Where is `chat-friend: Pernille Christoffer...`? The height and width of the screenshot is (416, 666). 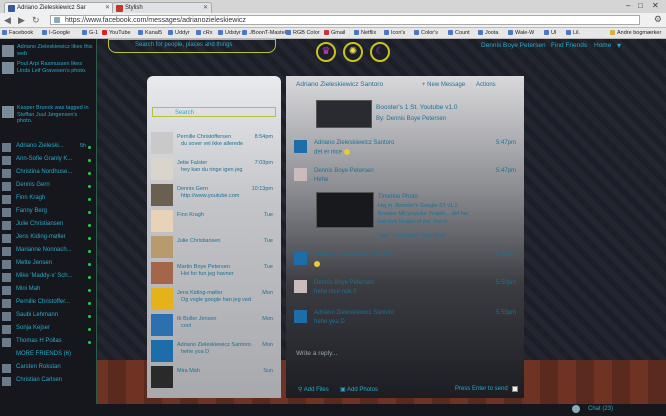
chat-friend: Pernille Christoffer... is located at coordinates (48, 303).